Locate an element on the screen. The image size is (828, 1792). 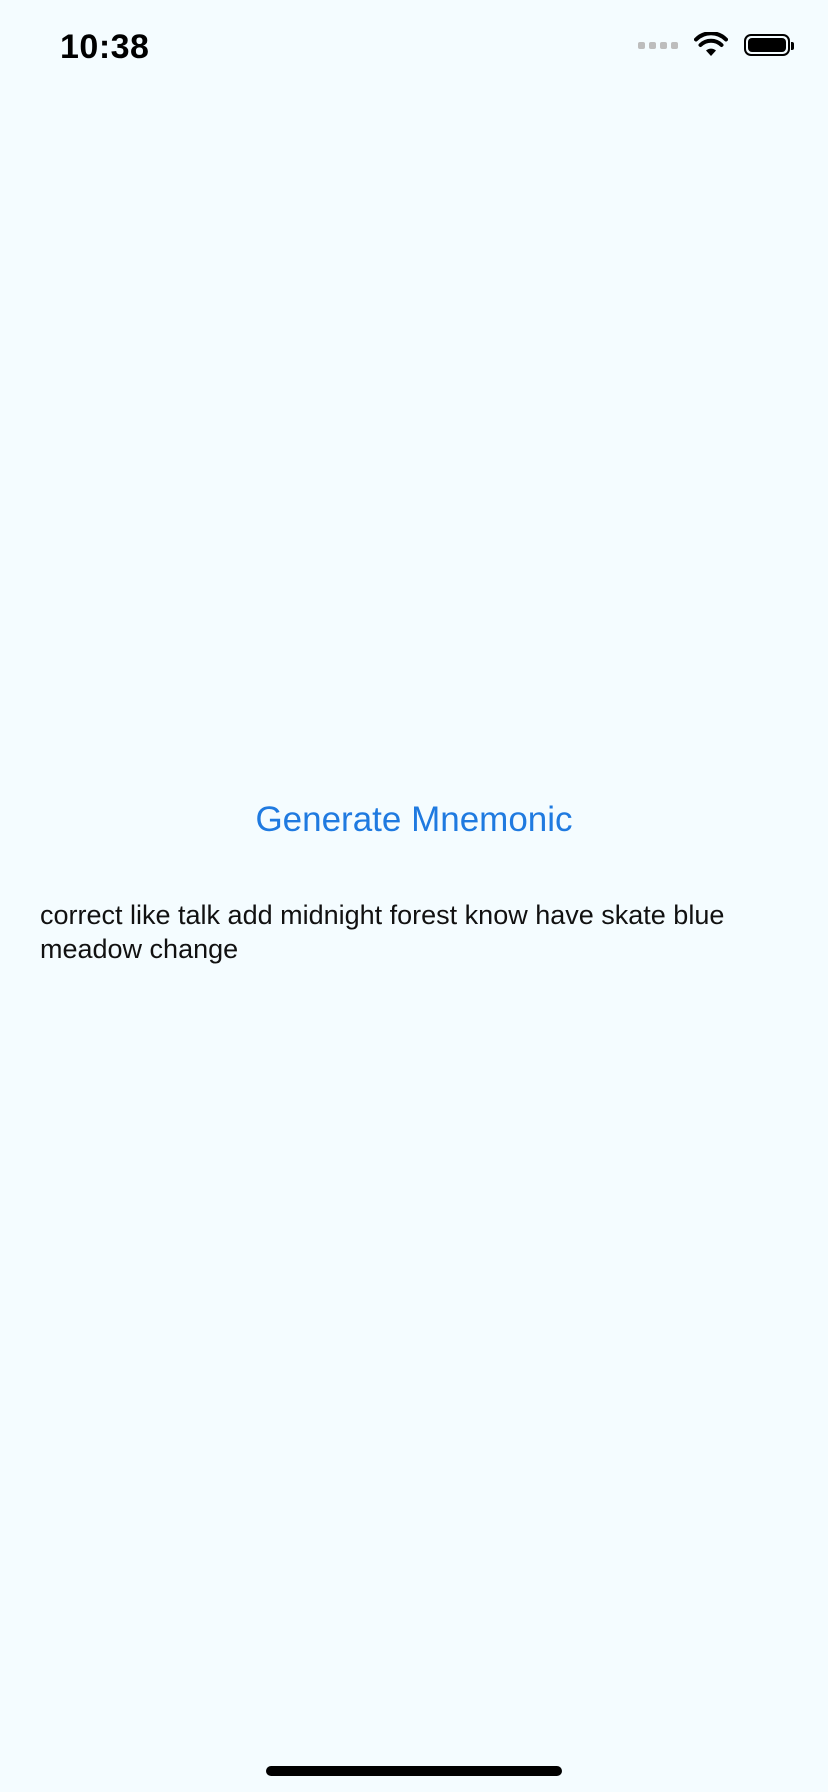
status-time: 10:38 is located at coordinates (105, 47).